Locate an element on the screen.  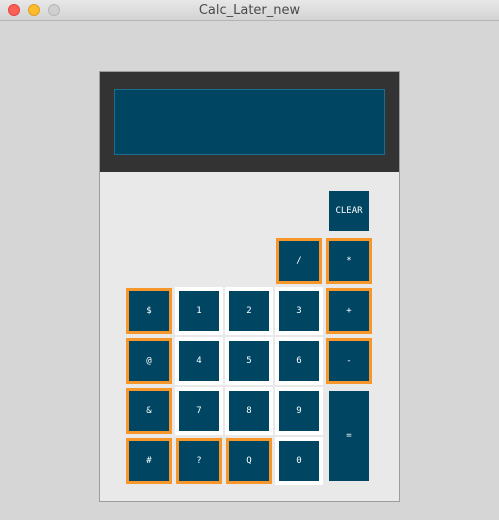
minus-button: - is located at coordinates (349, 361).